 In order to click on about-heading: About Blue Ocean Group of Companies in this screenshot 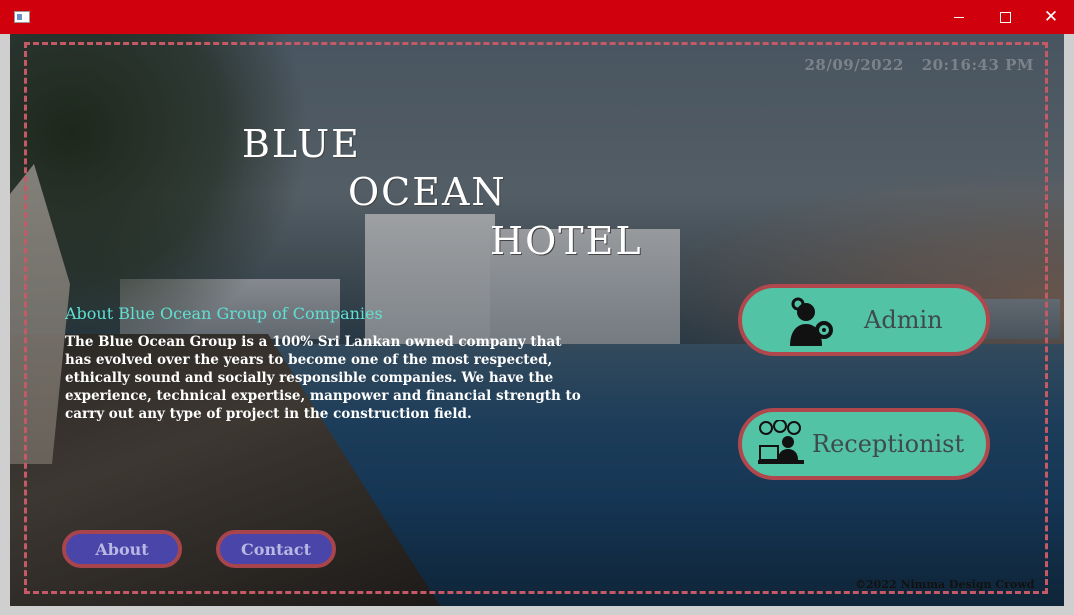, I will do `click(224, 313)`.